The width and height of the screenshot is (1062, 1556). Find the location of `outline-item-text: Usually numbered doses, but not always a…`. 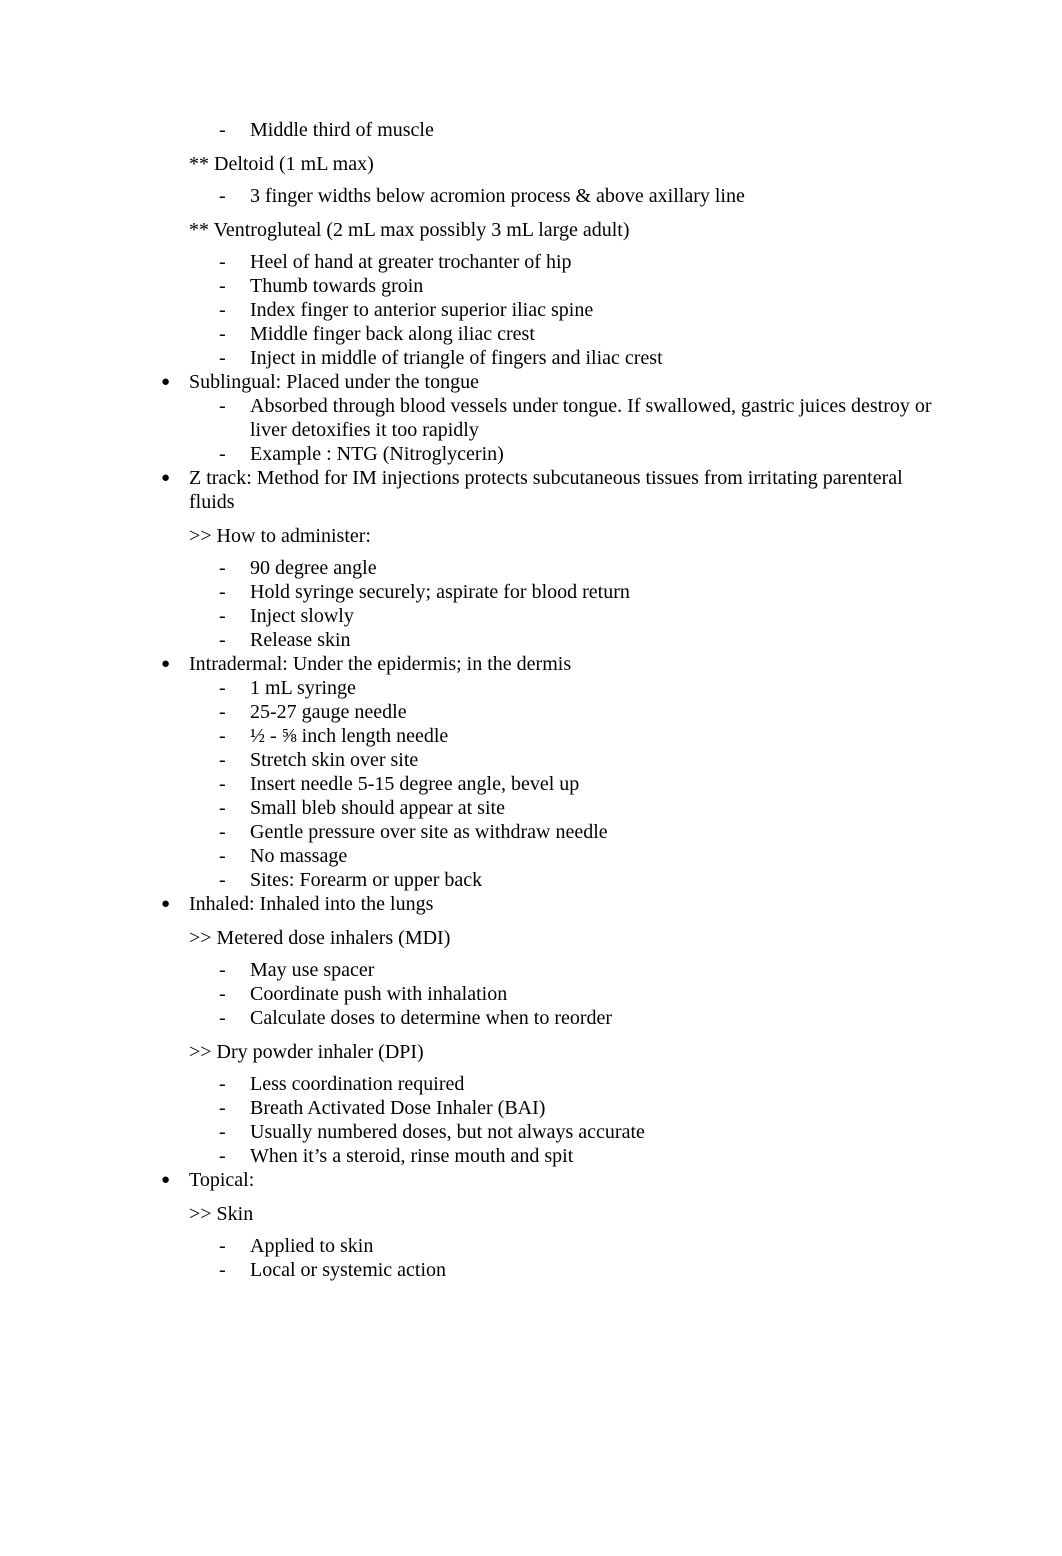

outline-item-text: Usually numbered doses, but not always a… is located at coordinates (447, 1132).